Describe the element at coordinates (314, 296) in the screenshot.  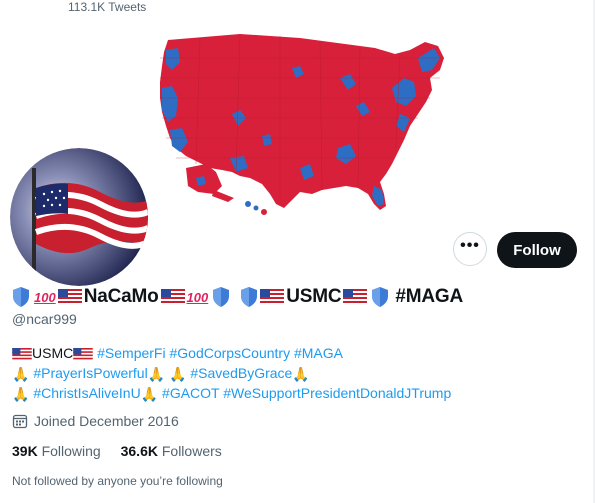
I see `display-name-suffix: USMC` at that location.